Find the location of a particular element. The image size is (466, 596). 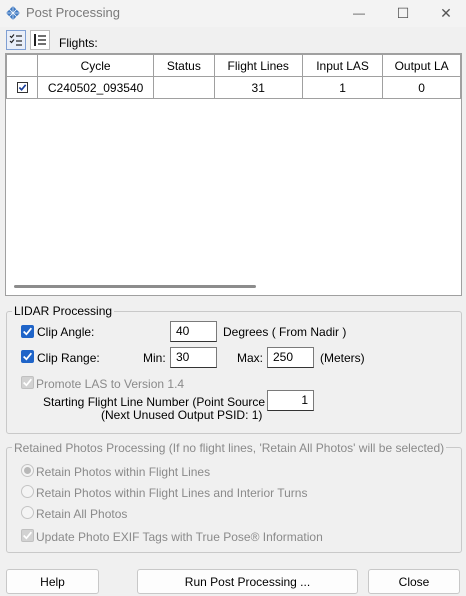

list-view-button is located at coordinates (40, 40).